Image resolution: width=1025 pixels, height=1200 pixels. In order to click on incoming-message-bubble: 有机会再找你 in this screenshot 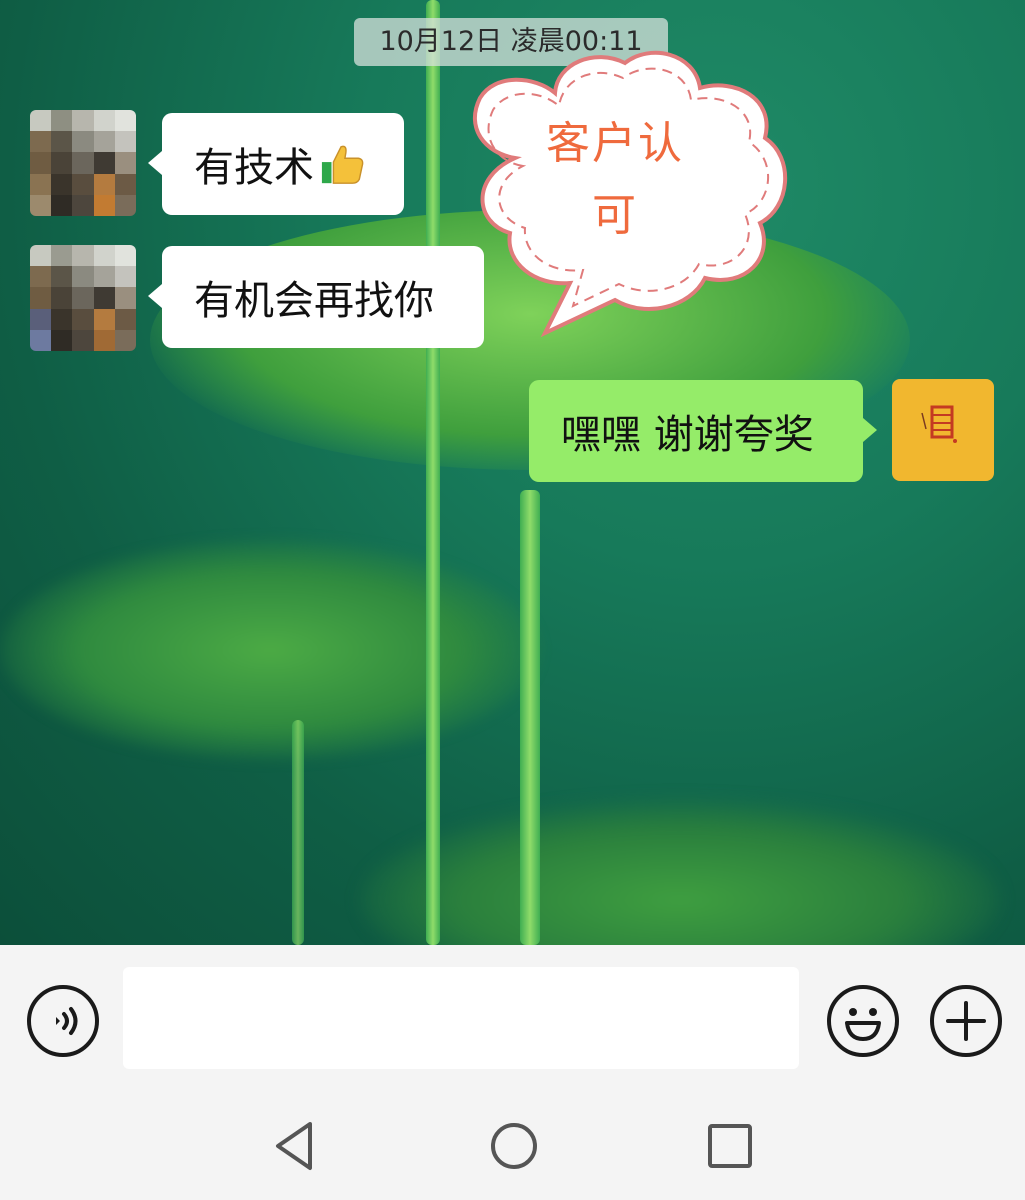, I will do `click(316, 297)`.